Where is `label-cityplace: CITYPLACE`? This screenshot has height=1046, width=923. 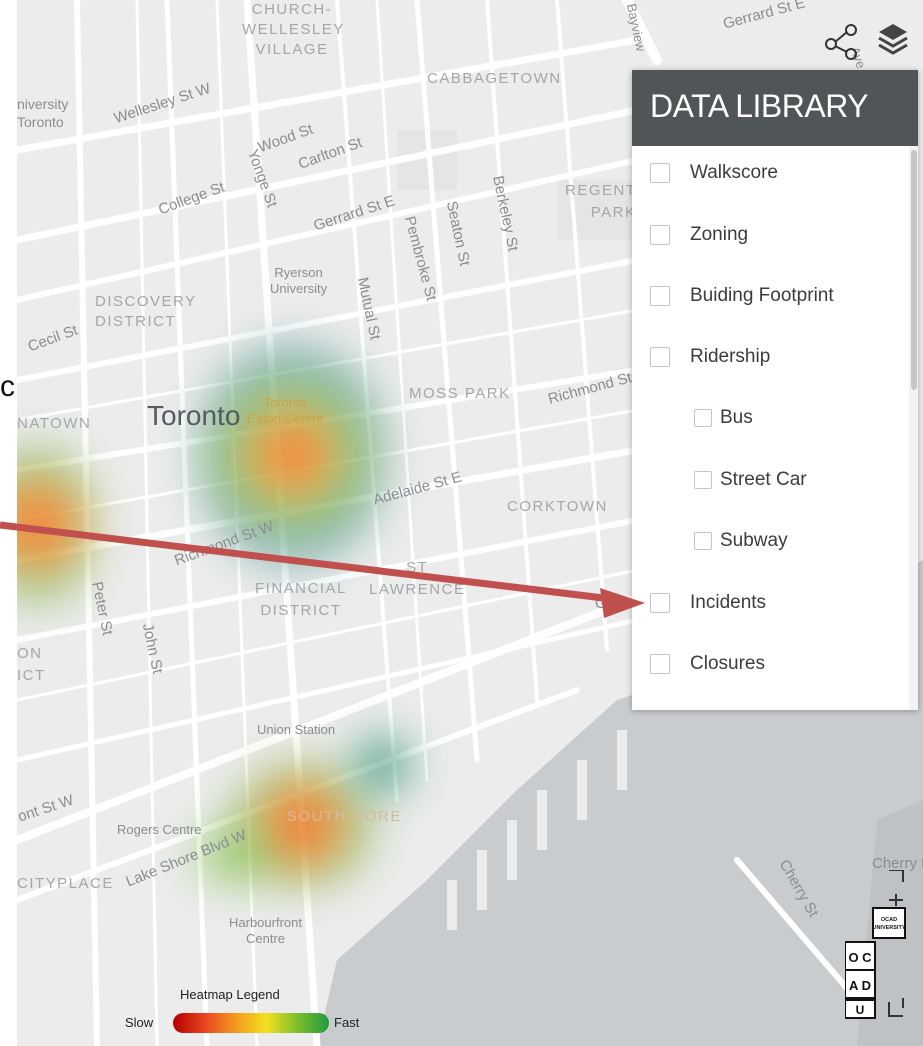
label-cityplace: CITYPLACE is located at coordinates (65, 883).